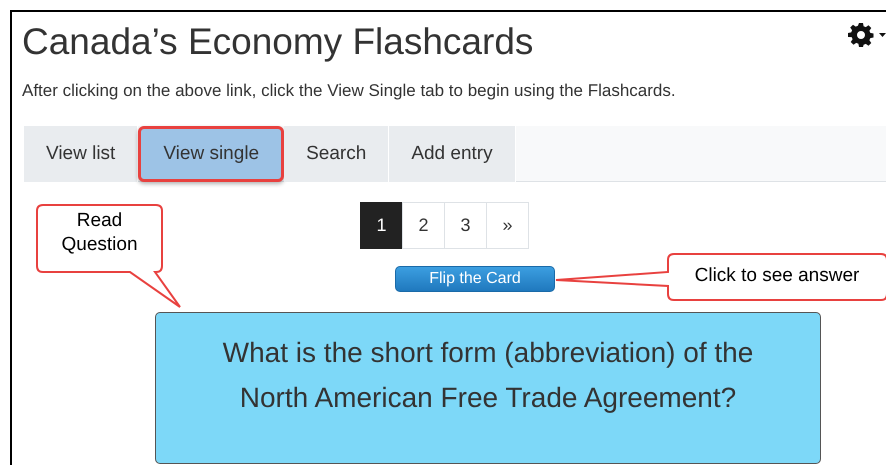  Describe the element at coordinates (99, 232) in the screenshot. I see `callout-text: Read Question` at that location.